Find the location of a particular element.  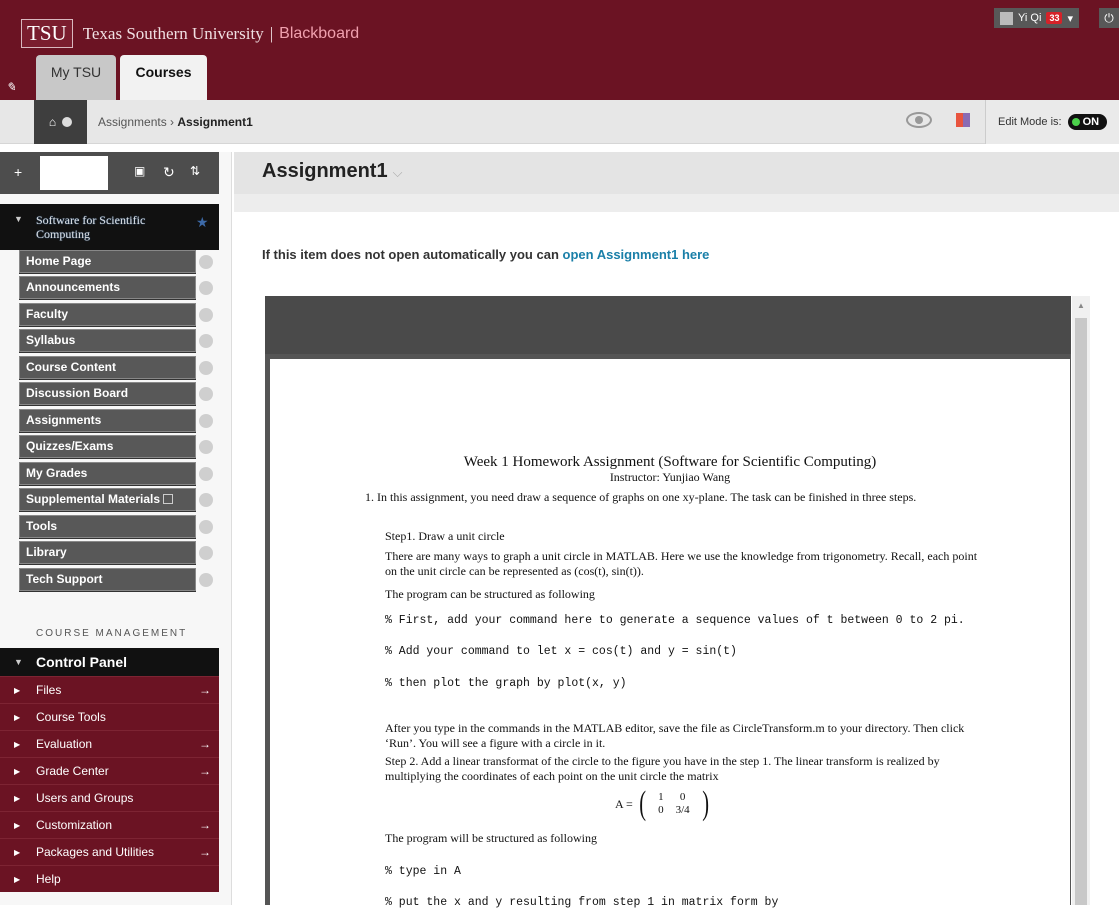

matrix-cell: 0 is located at coordinates (682, 797).